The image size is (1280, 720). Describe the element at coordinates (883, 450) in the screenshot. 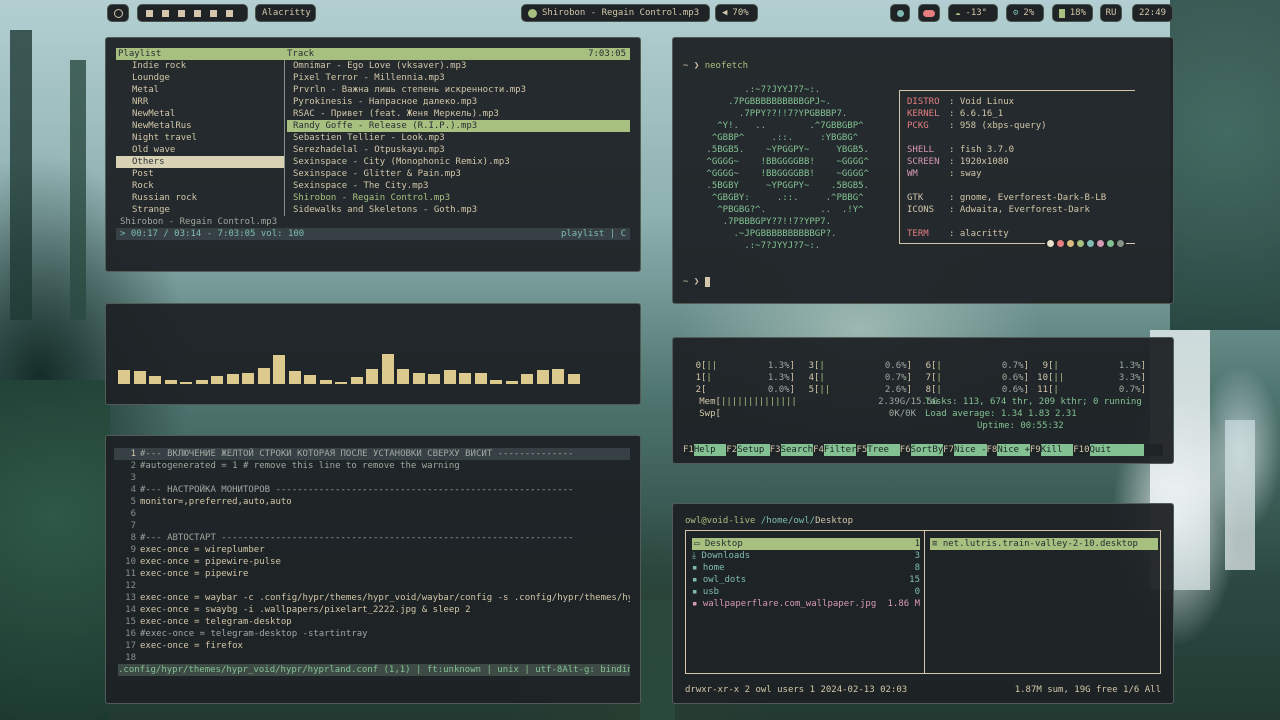

I see `fkey-action: Tree` at that location.